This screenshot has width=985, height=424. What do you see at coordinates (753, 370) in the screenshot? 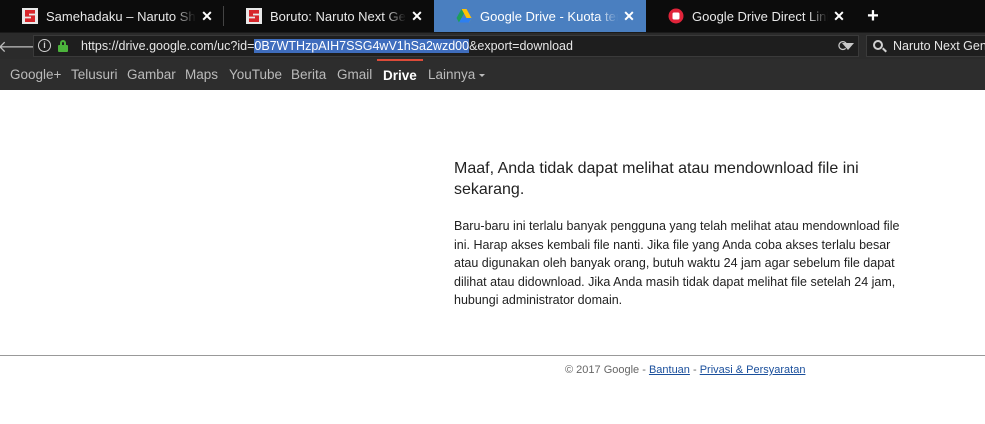
I see `privacy-terms-link: Privasi & Persyaratan` at bounding box center [753, 370].